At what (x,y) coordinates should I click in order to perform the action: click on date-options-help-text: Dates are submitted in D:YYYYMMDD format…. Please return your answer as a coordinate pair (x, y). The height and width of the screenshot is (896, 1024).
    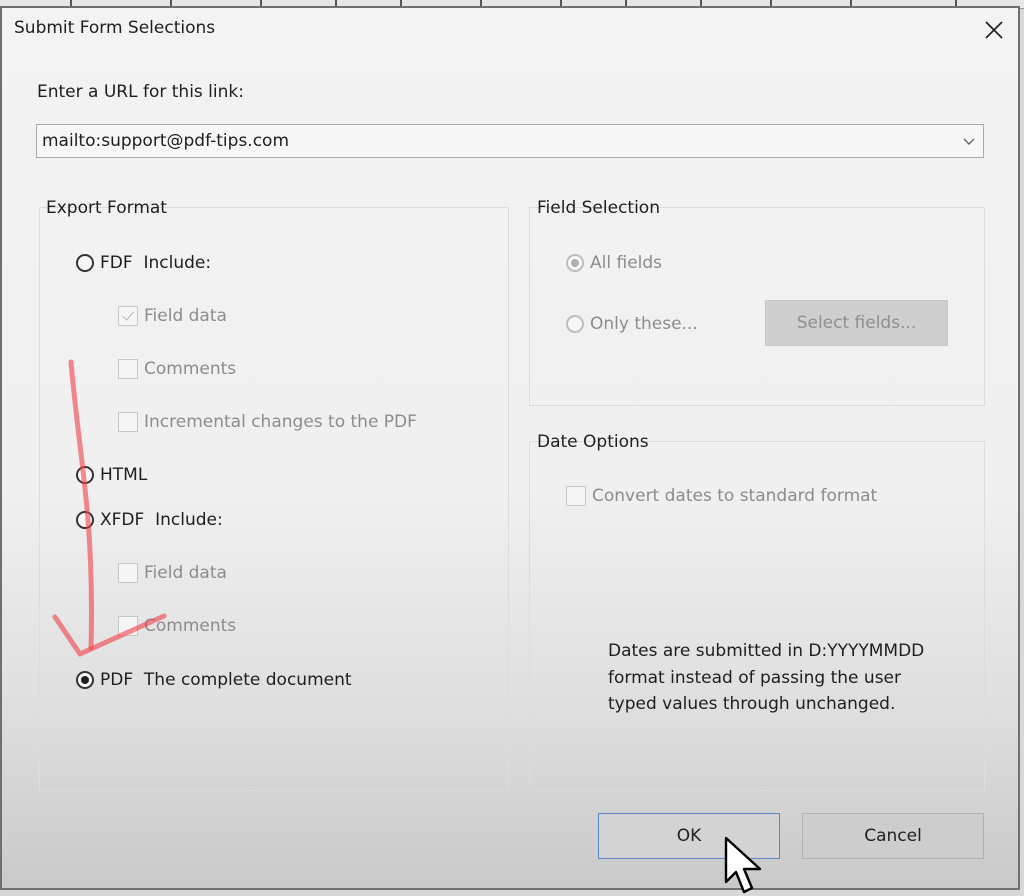
    Looking at the image, I should click on (766, 677).